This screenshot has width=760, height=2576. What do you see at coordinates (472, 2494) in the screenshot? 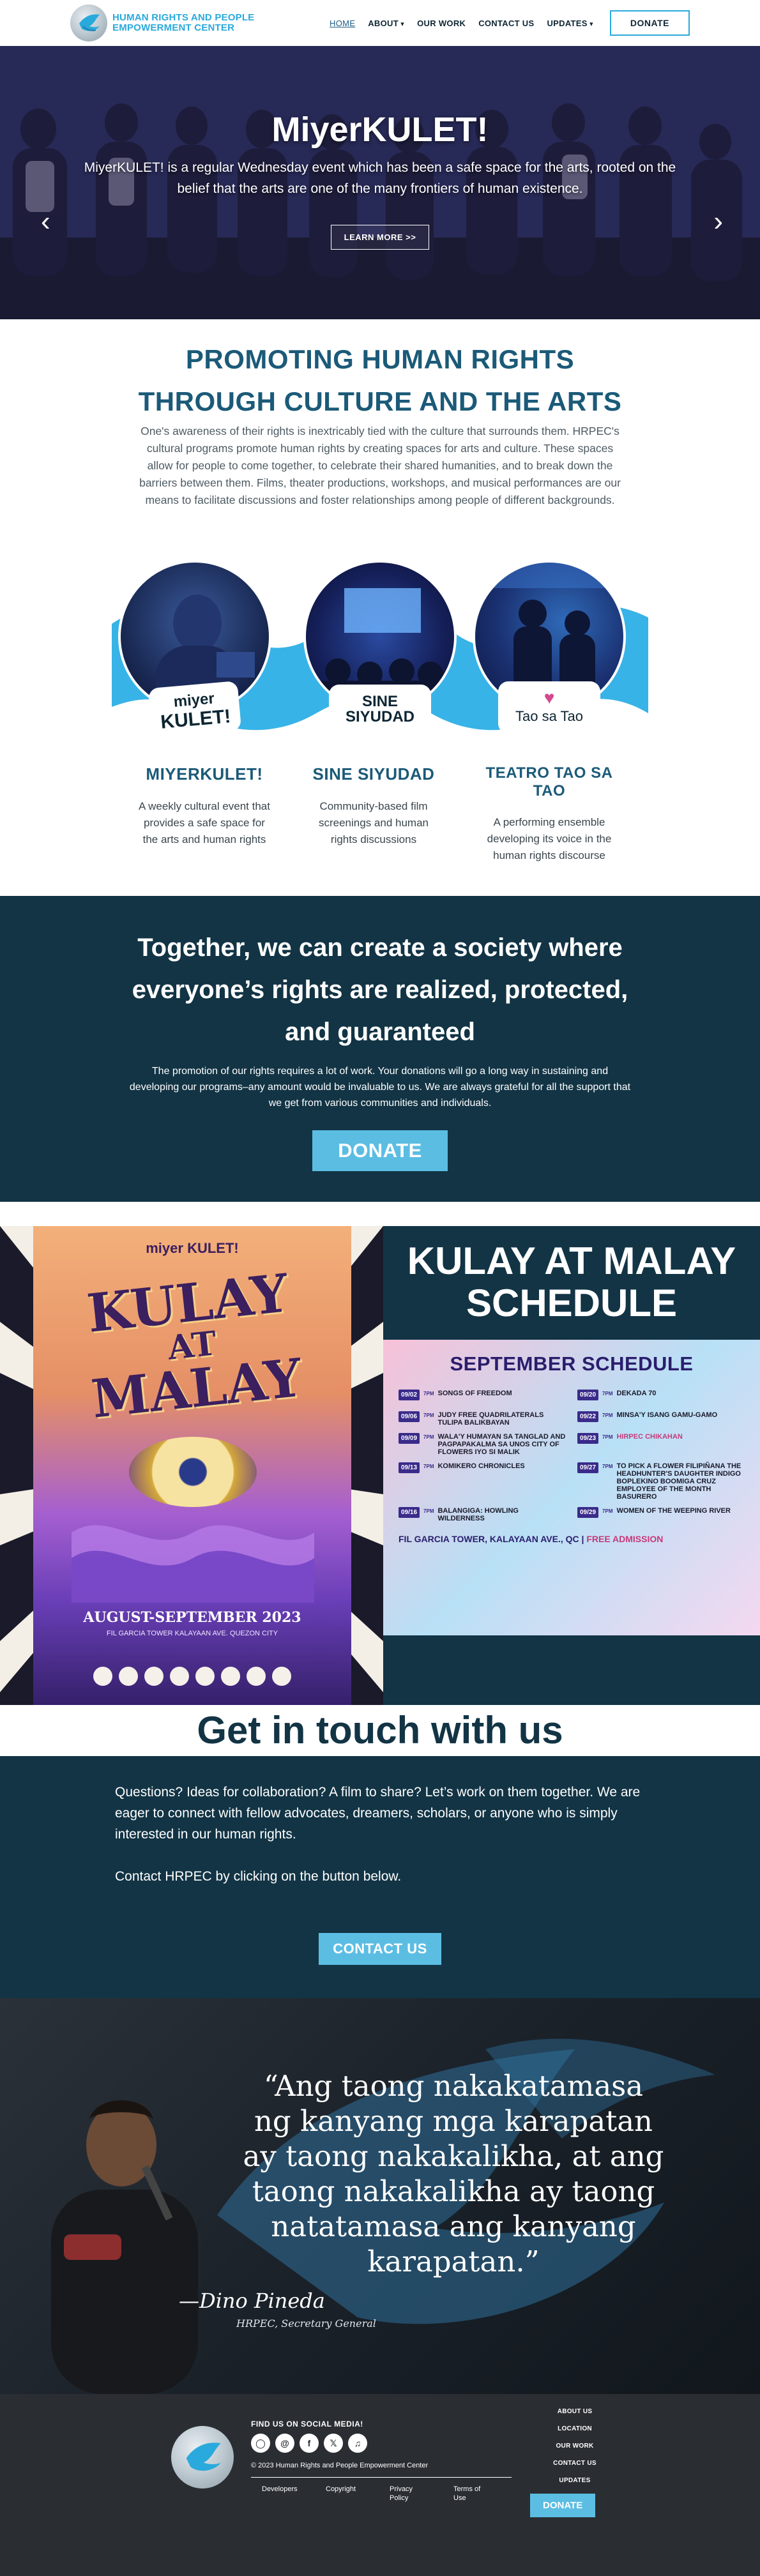
I see `footer-link-terms: Terms of Use` at bounding box center [472, 2494].